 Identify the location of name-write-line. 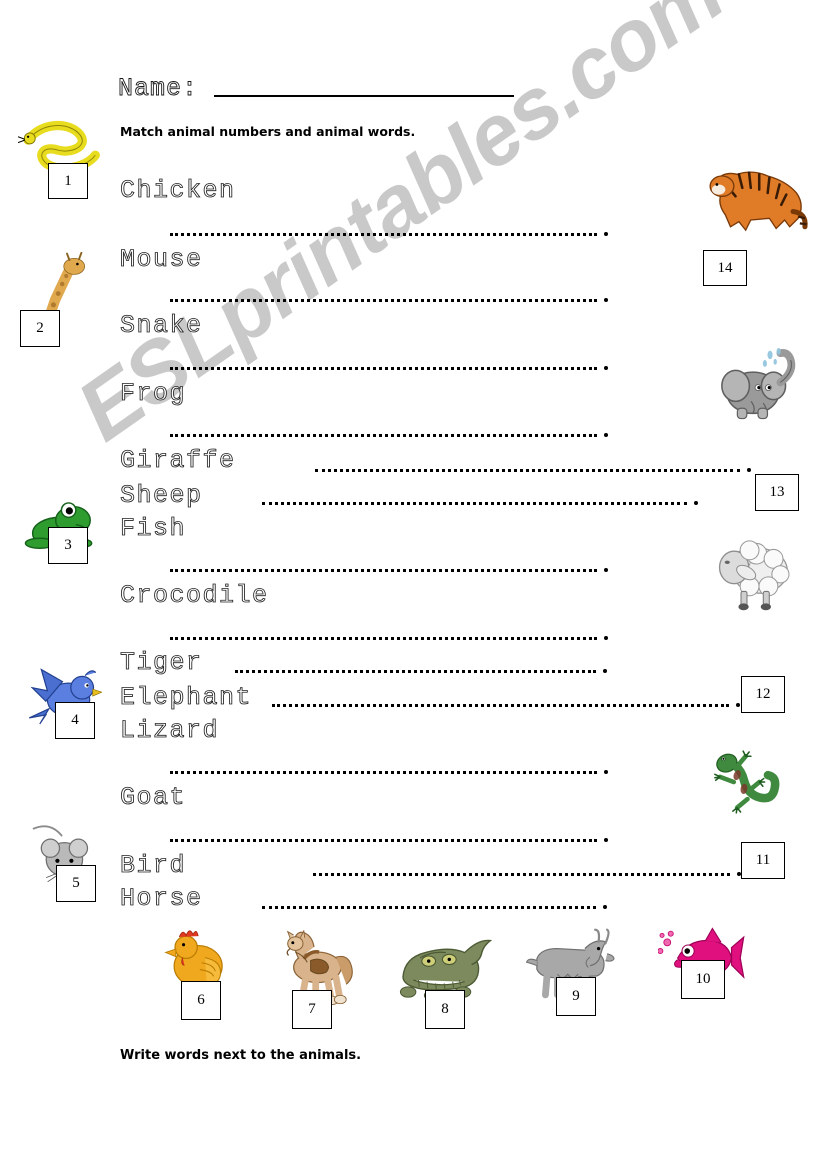
(364, 96).